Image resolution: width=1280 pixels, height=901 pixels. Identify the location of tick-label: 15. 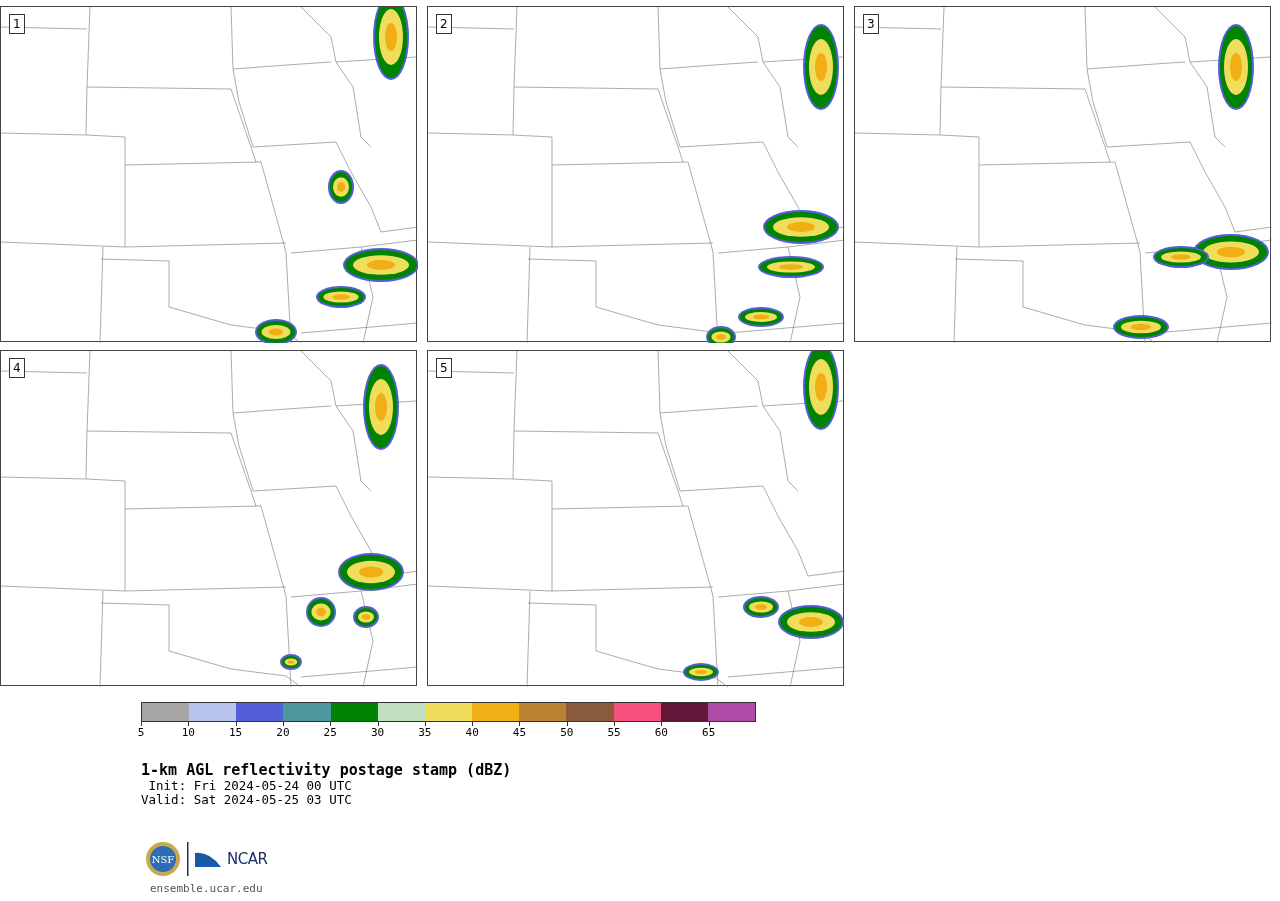
(236, 732).